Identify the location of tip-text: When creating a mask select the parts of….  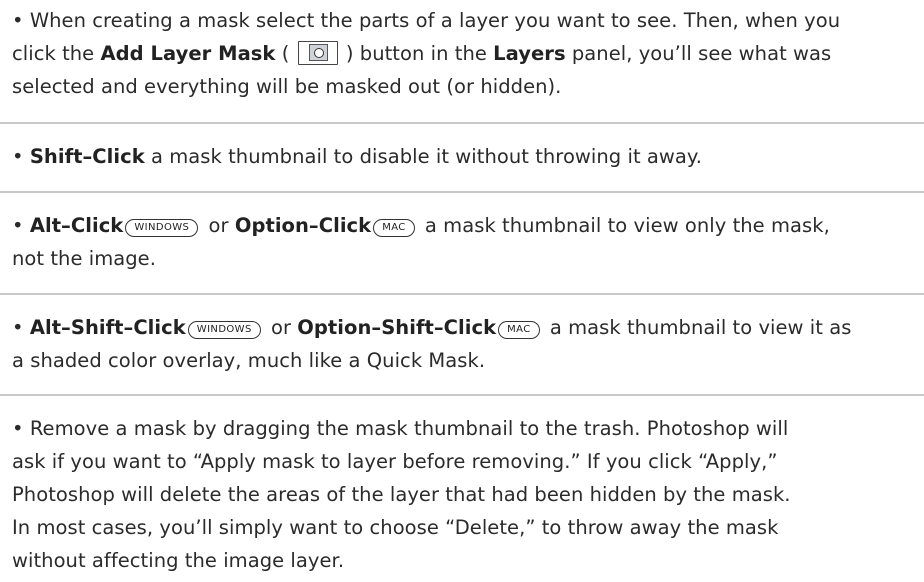
(435, 20).